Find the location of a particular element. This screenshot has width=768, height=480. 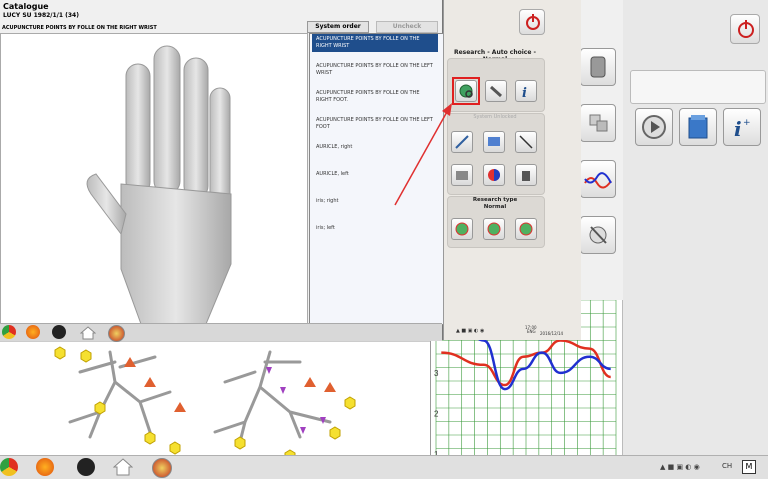

play-icon is located at coordinates (654, 127).